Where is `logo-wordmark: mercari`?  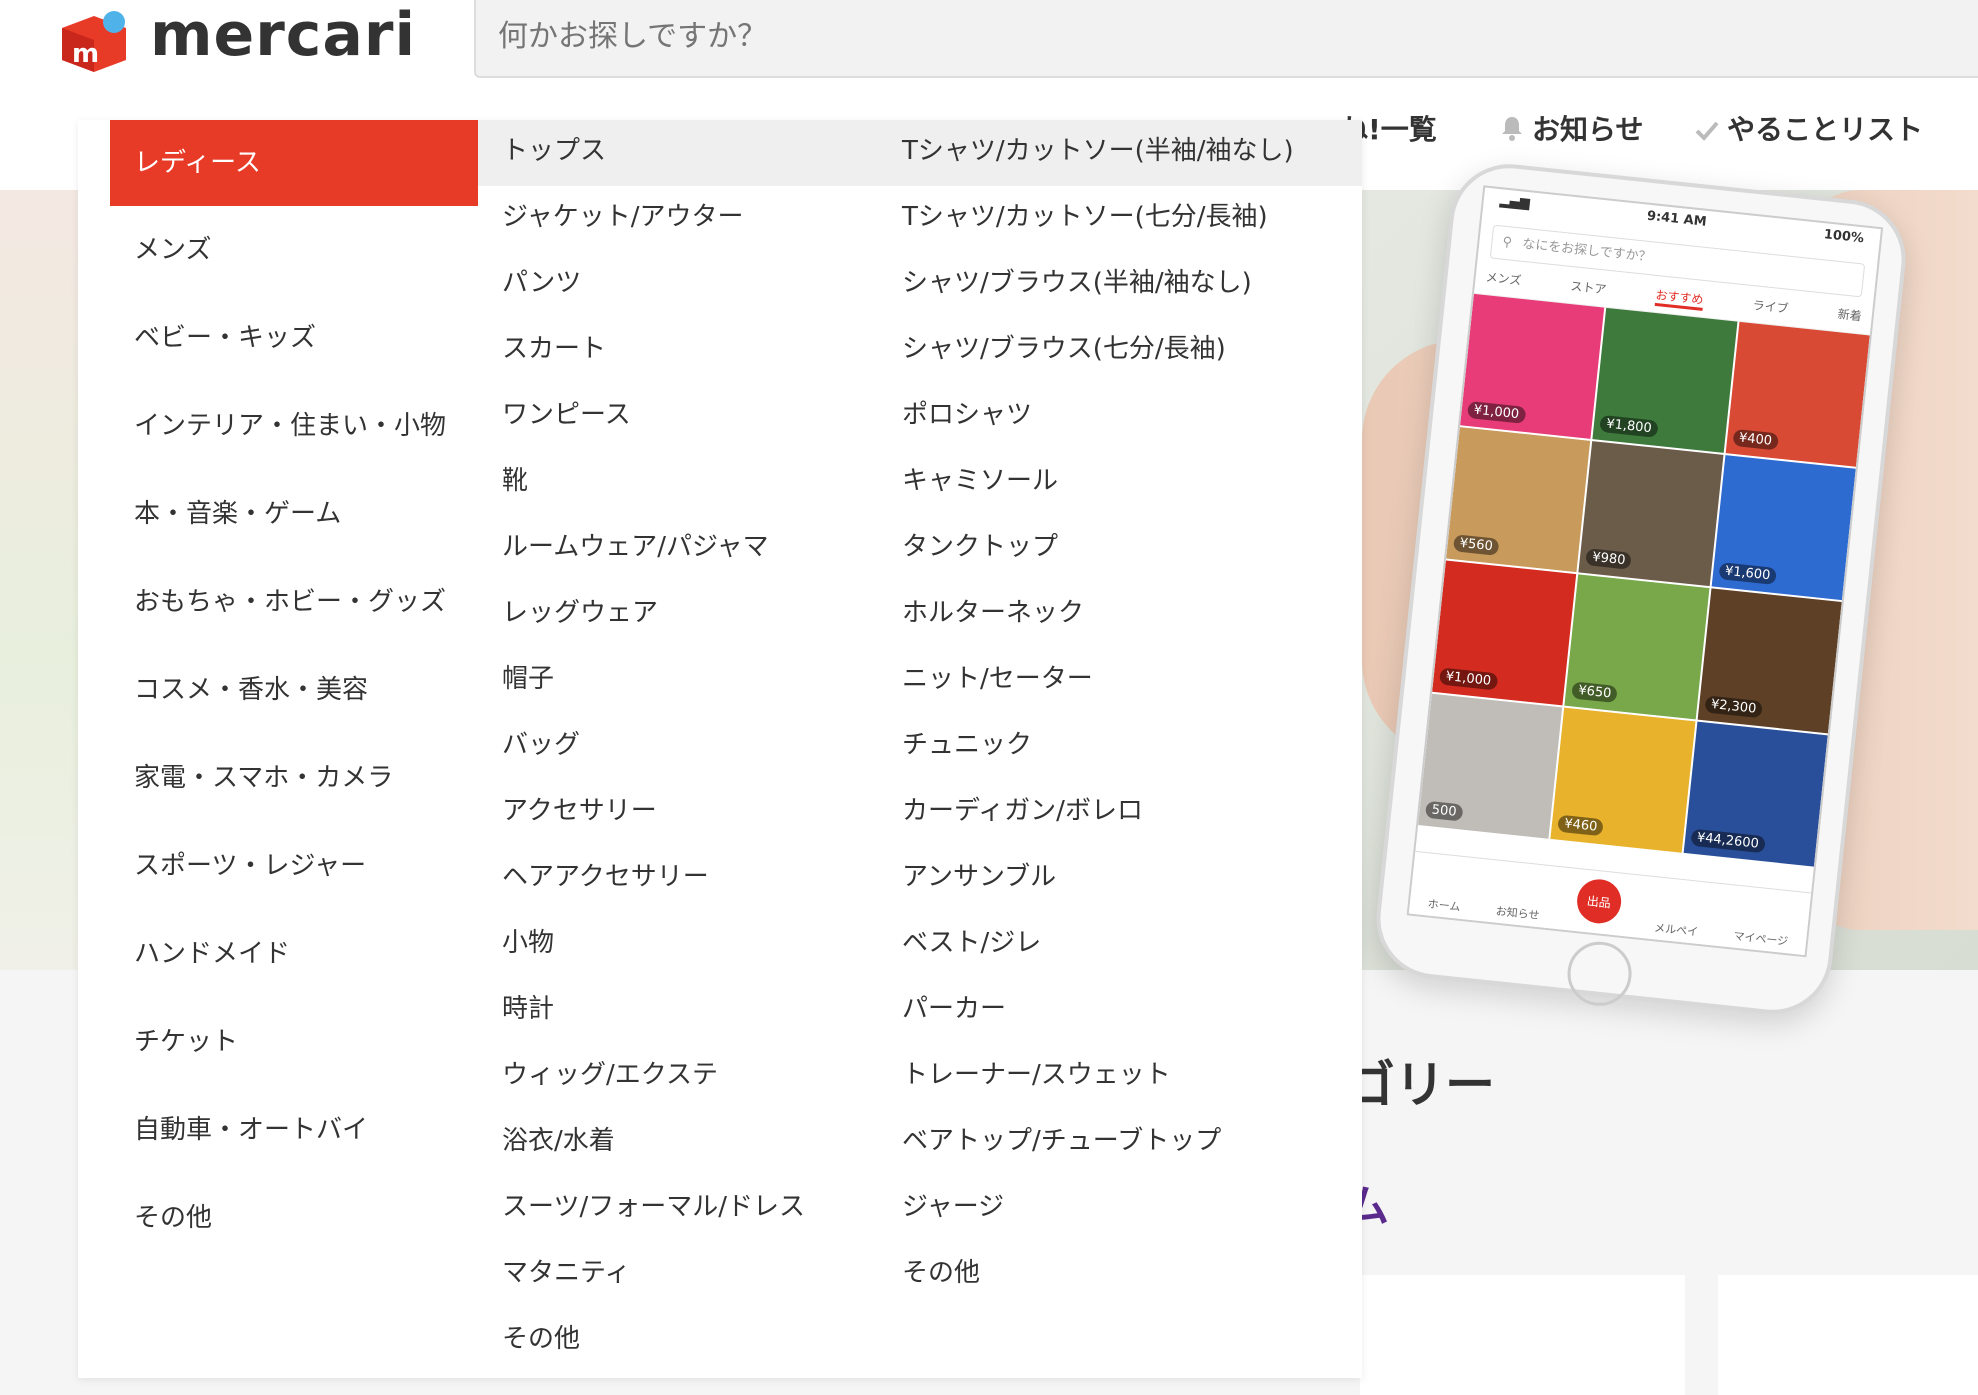 logo-wordmark: mercari is located at coordinates (283, 35).